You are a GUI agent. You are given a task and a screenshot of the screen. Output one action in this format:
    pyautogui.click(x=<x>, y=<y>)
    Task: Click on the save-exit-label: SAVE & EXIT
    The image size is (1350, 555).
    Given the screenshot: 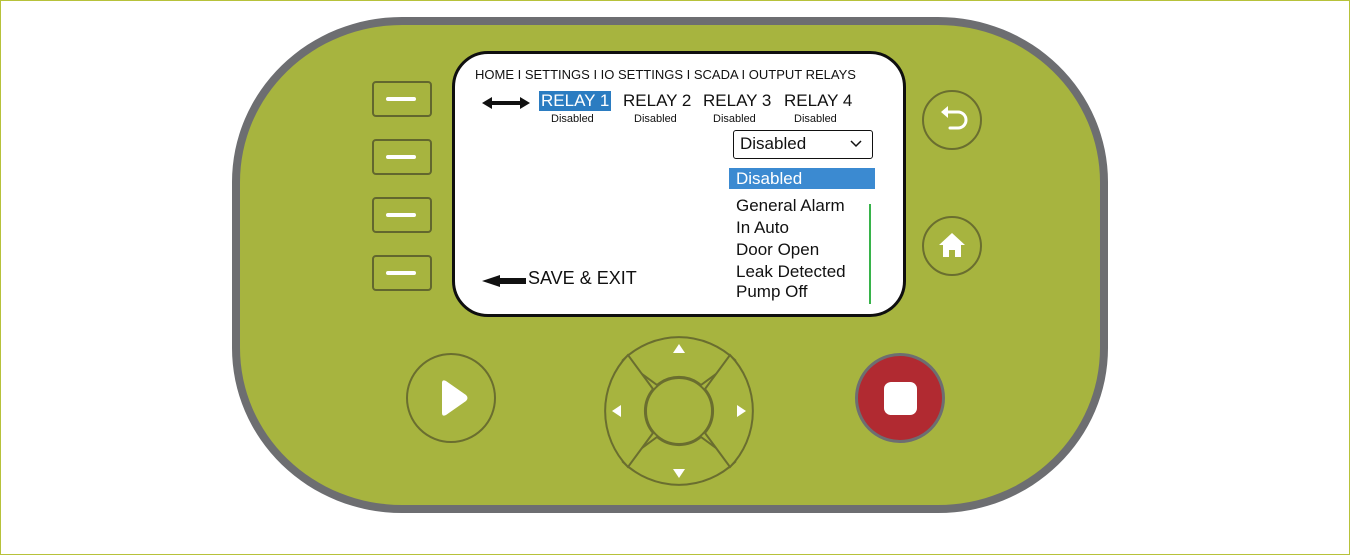 What is the action you would take?
    pyautogui.click(x=582, y=278)
    